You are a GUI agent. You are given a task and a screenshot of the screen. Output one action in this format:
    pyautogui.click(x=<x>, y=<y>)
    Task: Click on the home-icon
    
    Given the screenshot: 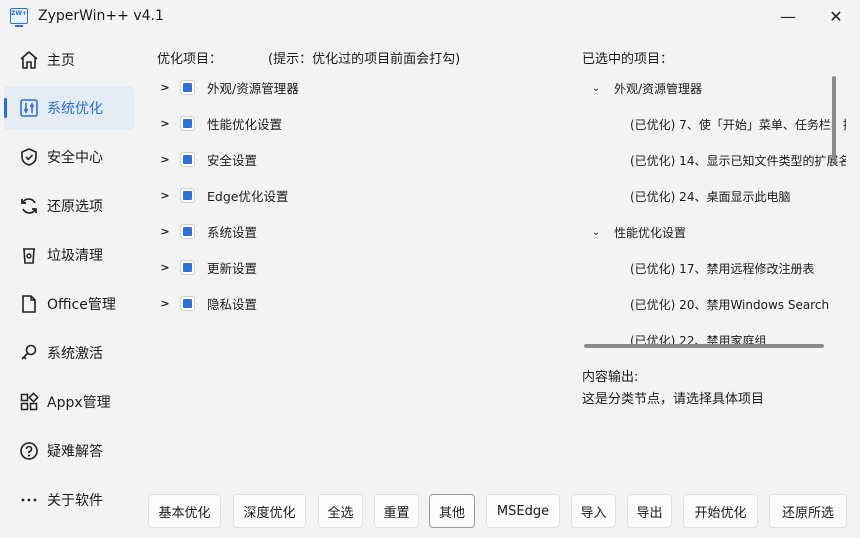 What is the action you would take?
    pyautogui.click(x=29, y=60)
    